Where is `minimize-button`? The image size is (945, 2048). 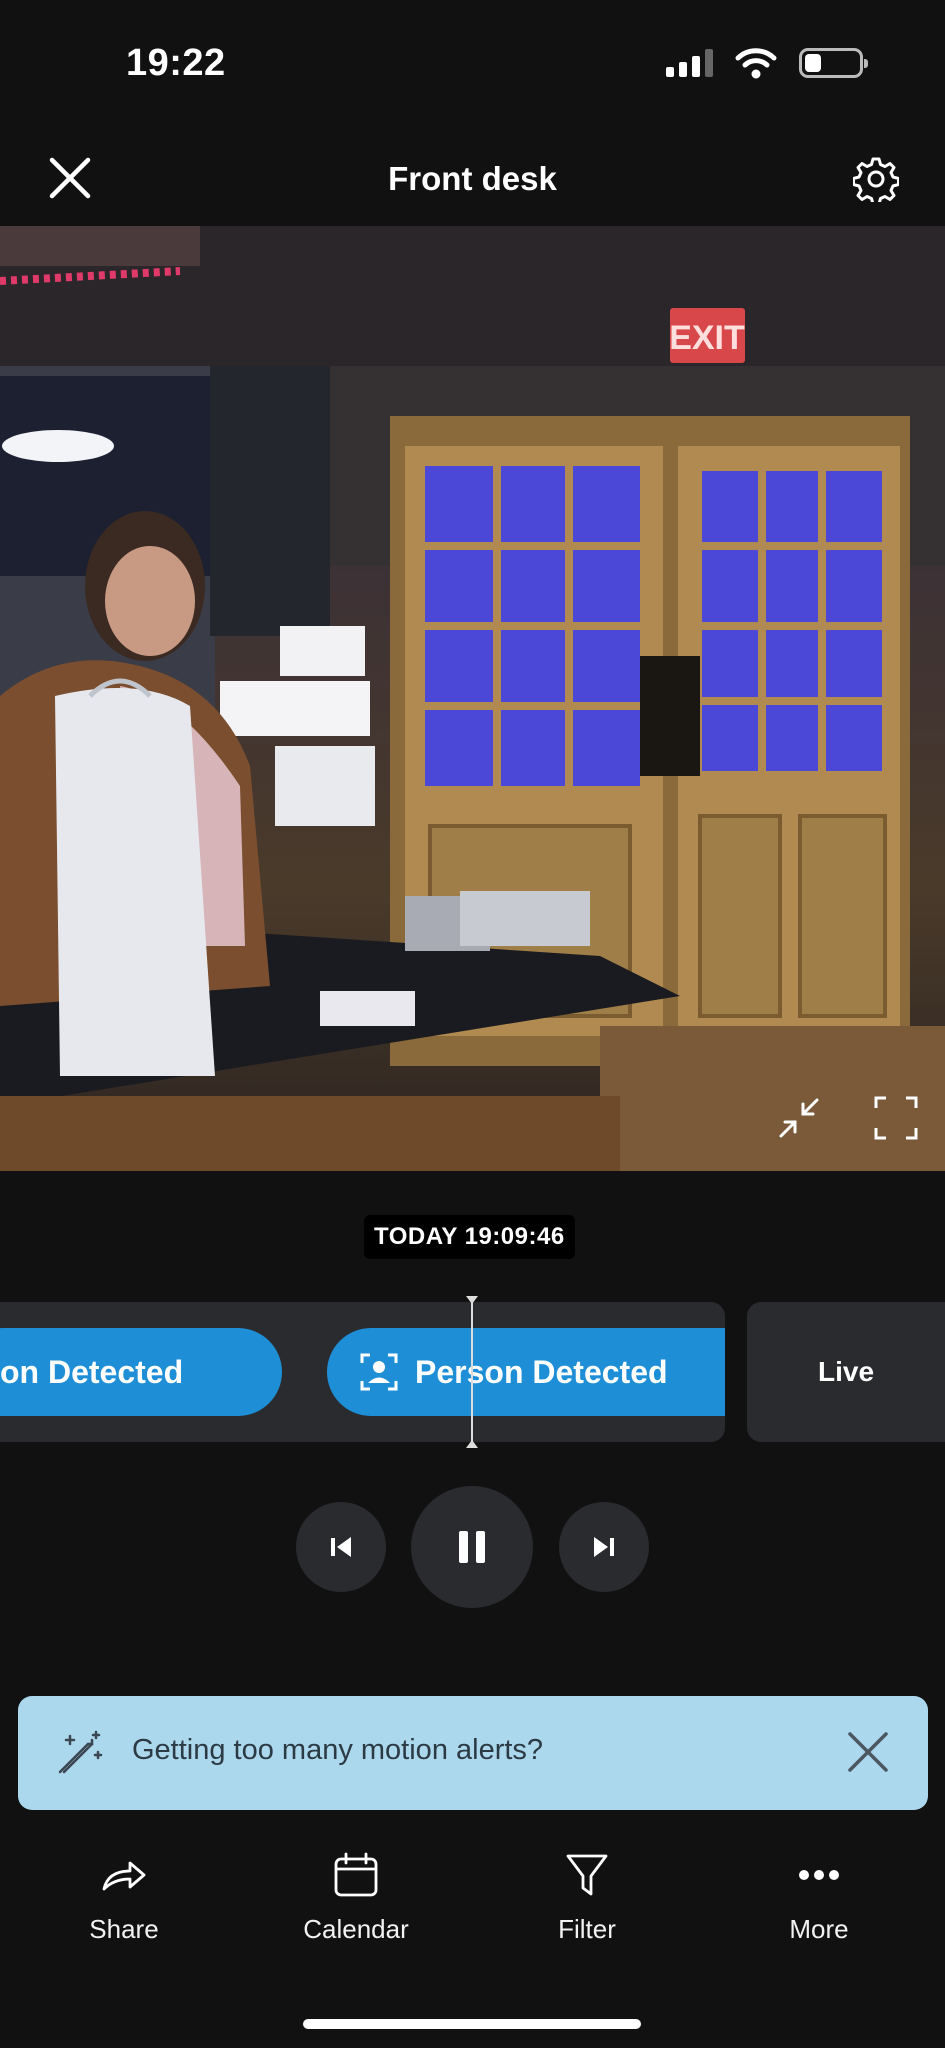 minimize-button is located at coordinates (799, 1118).